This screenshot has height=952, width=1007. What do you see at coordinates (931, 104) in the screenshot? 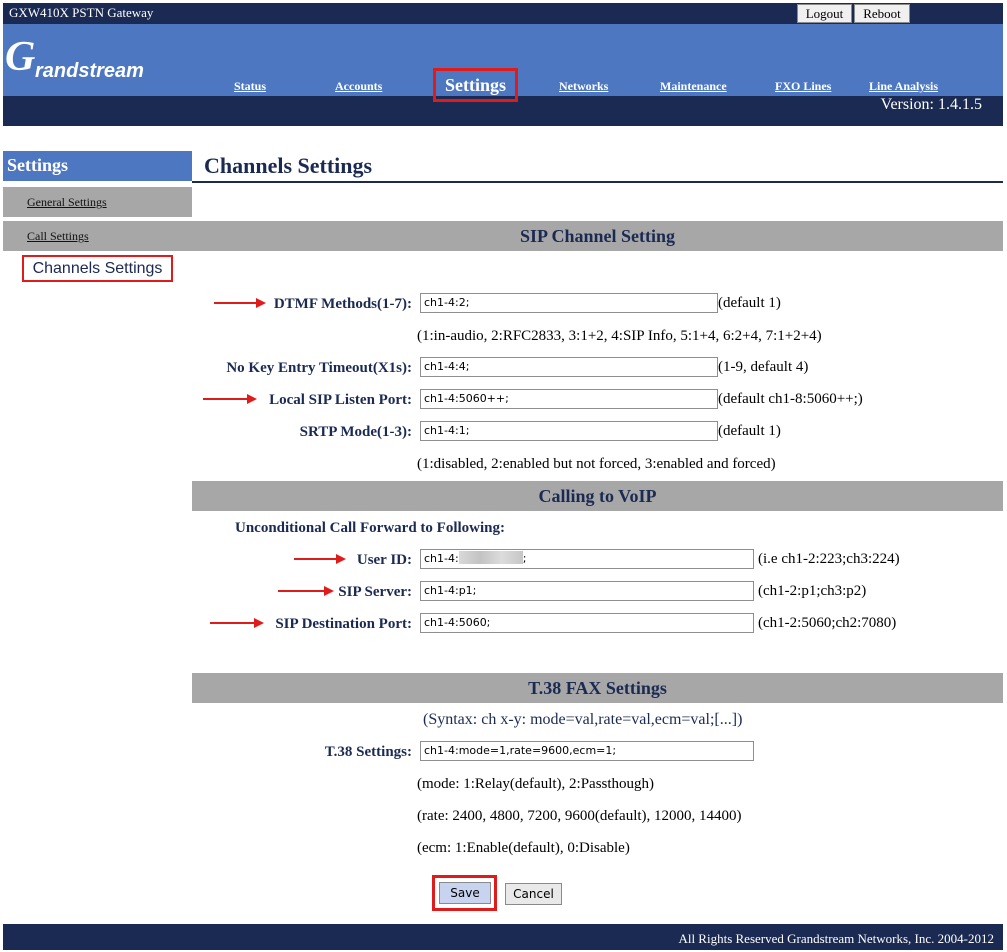
I see `firmware-version: Version: 1.4.1.5` at bounding box center [931, 104].